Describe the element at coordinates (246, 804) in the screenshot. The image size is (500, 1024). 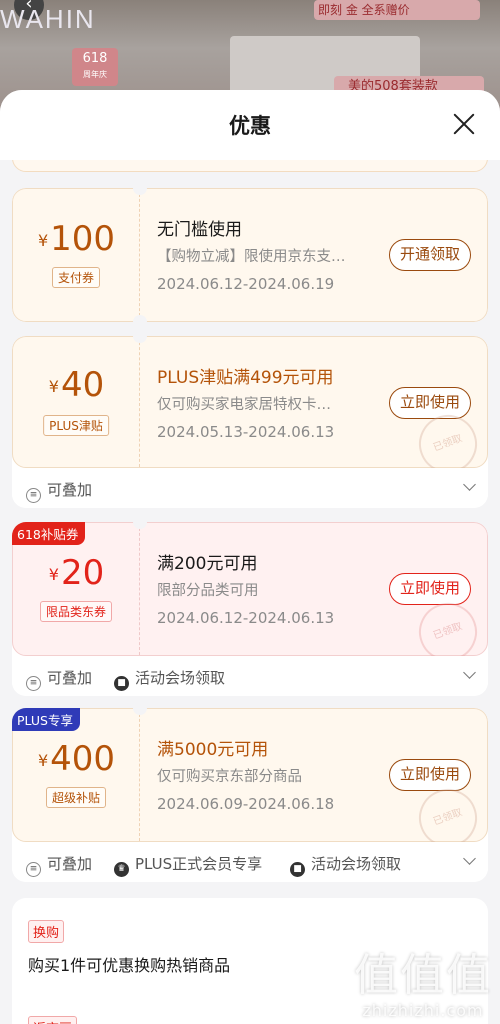
I see `coupon-dates: 2024.06.09-2024.06.18` at that location.